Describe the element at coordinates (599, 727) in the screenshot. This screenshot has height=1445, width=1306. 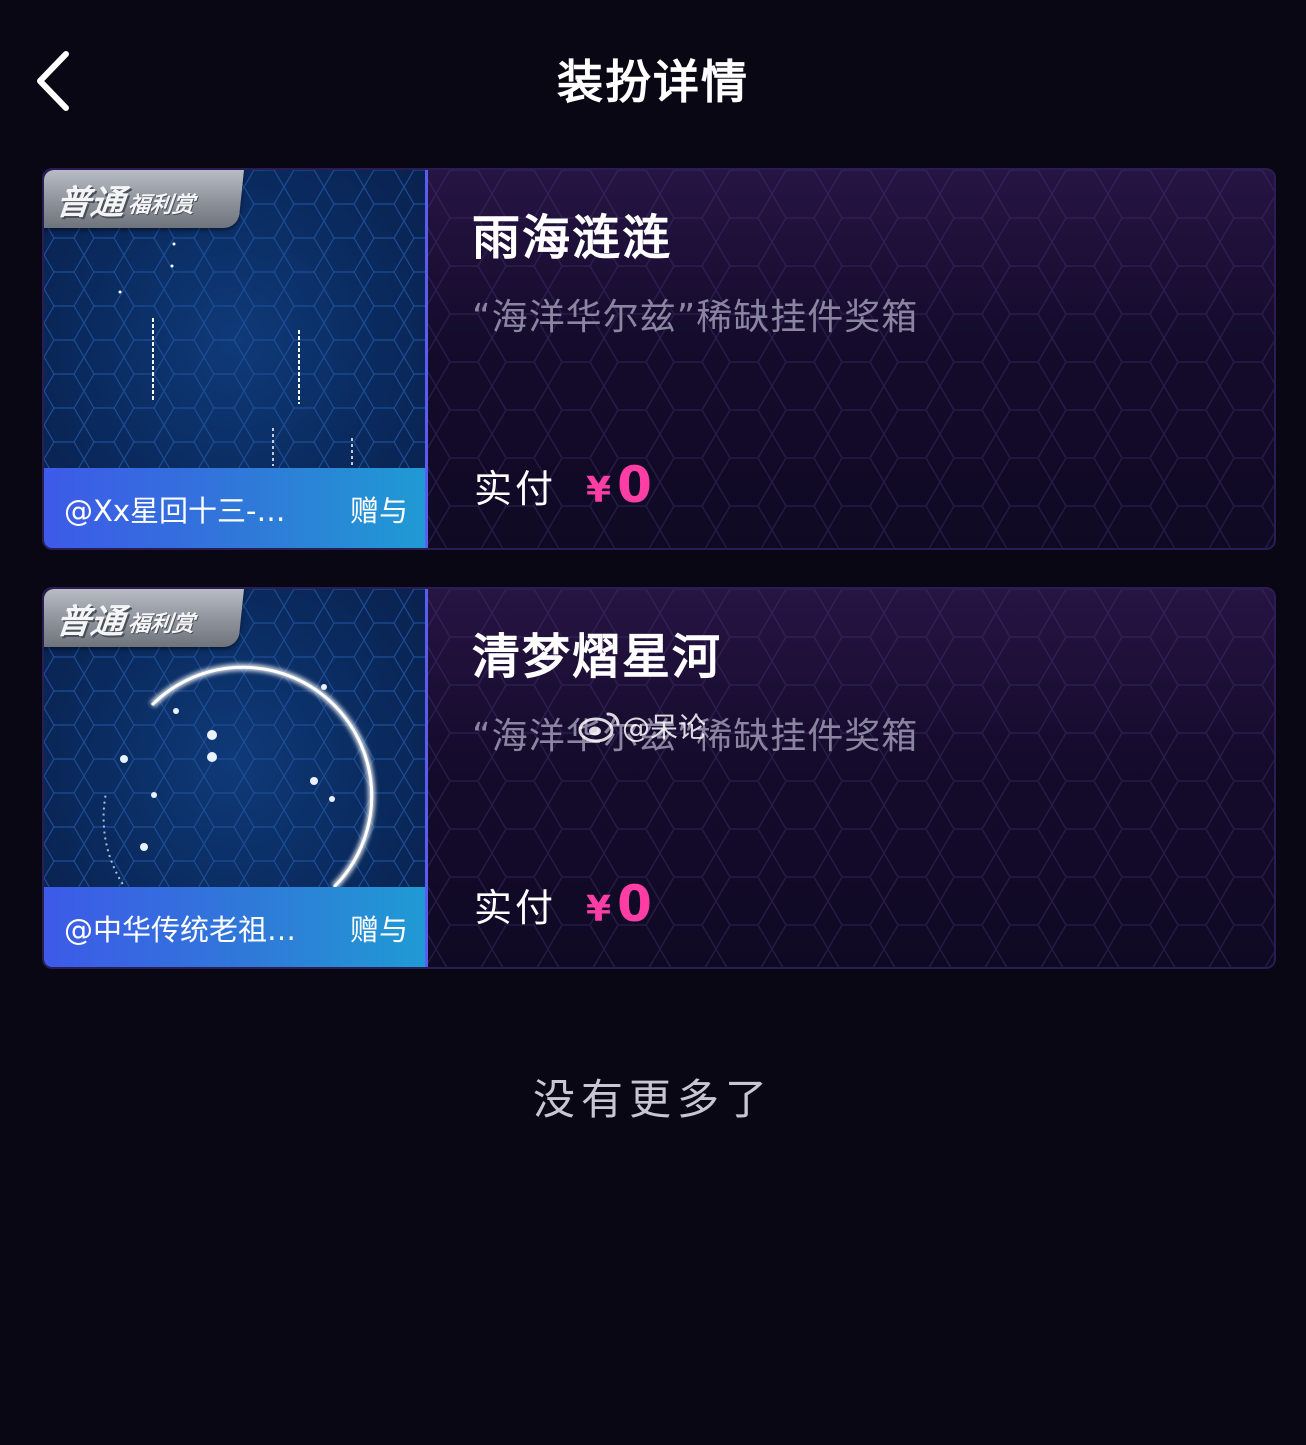
I see `weibo-icon` at that location.